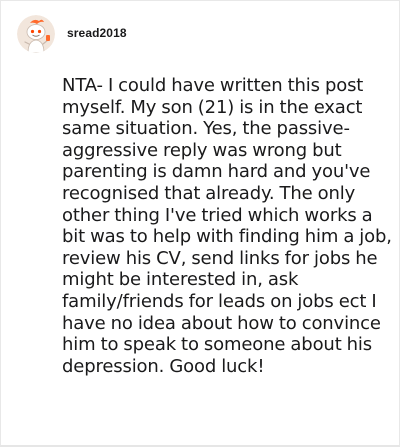 Image resolution: width=400 pixels, height=447 pixels. What do you see at coordinates (97, 33) in the screenshot?
I see `comment-username: sread2018` at bounding box center [97, 33].